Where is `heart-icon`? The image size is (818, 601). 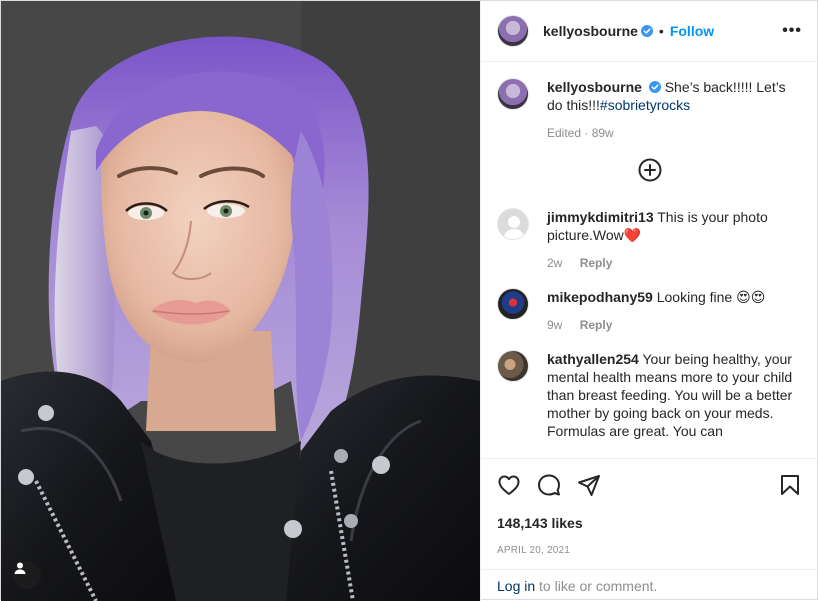 heart-icon is located at coordinates (509, 485).